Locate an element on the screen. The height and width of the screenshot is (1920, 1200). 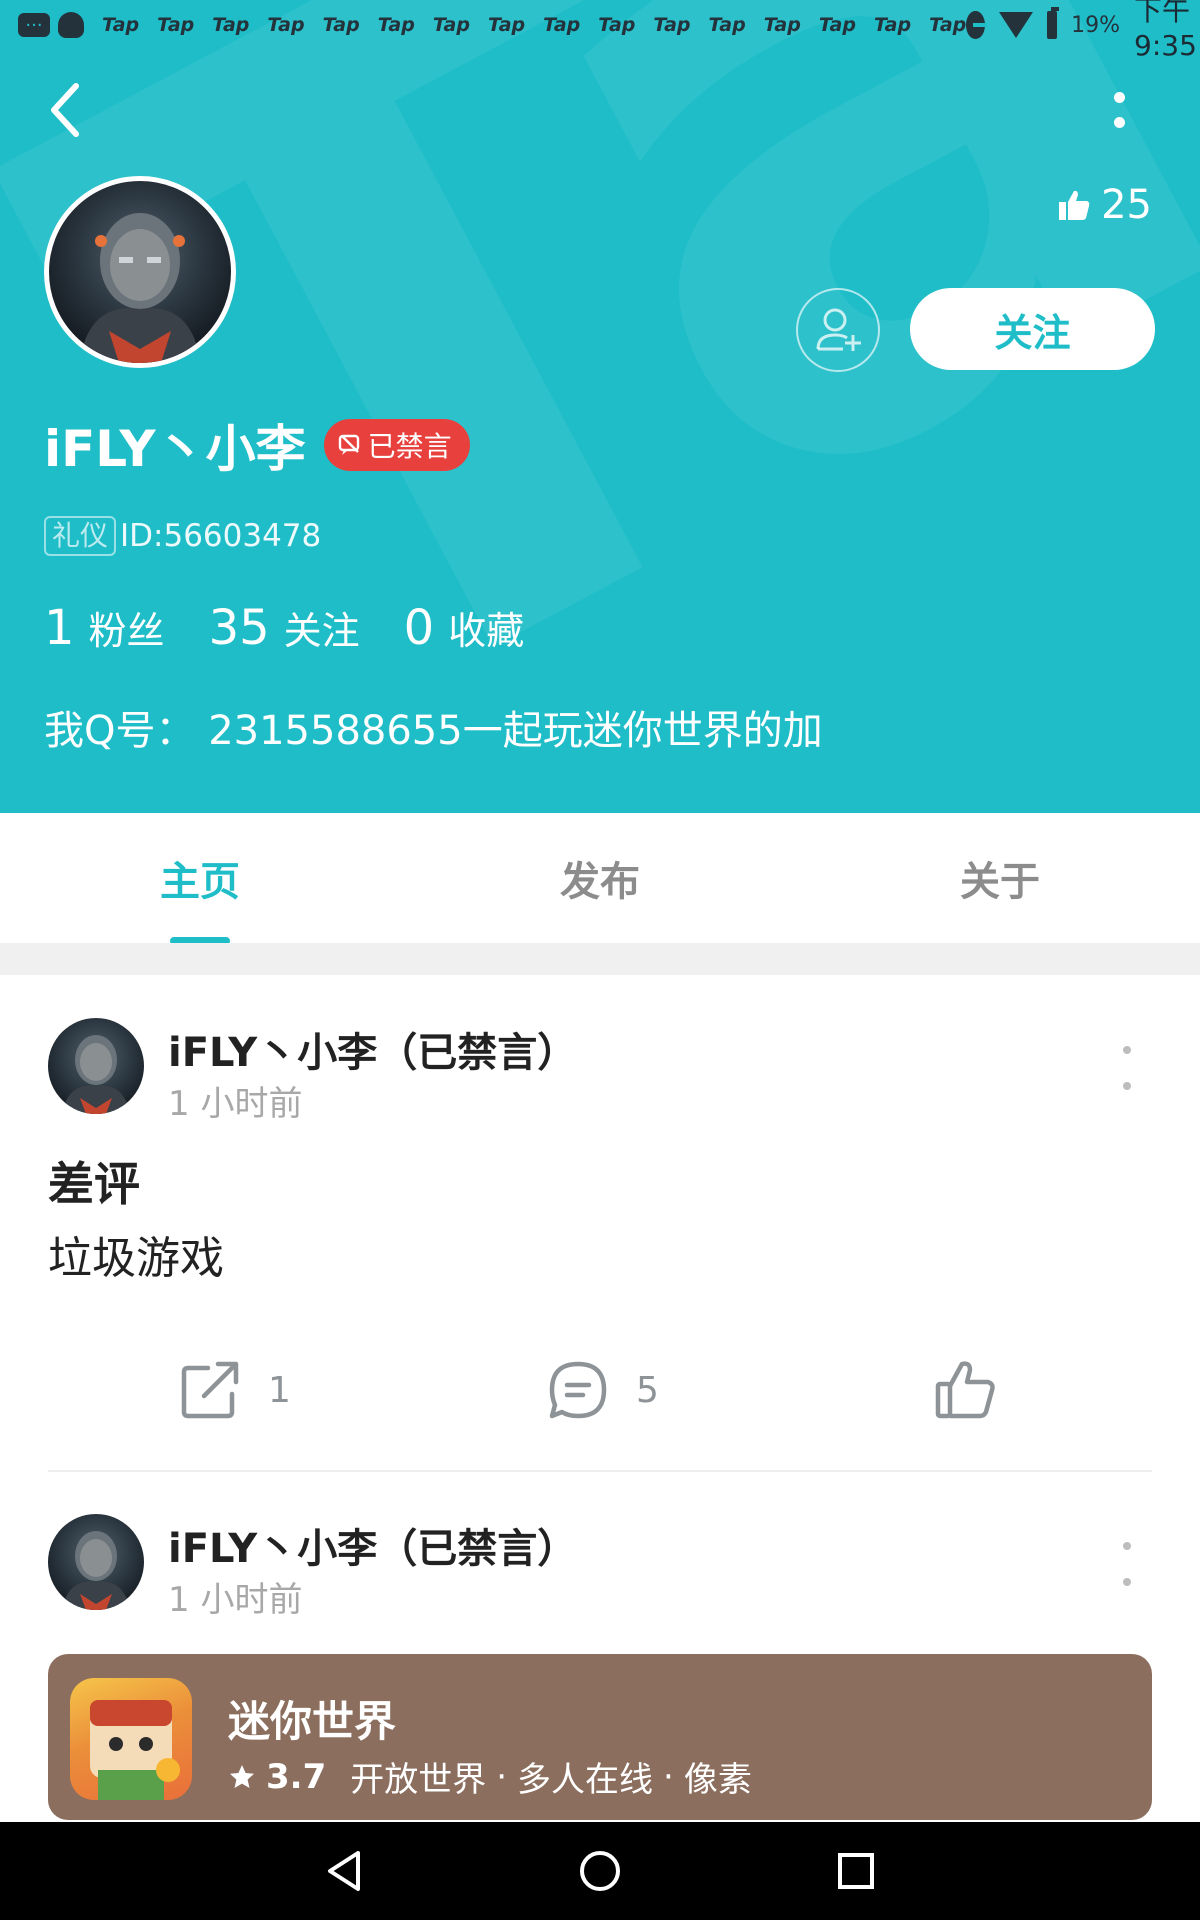
add-friend-button is located at coordinates (838, 330).